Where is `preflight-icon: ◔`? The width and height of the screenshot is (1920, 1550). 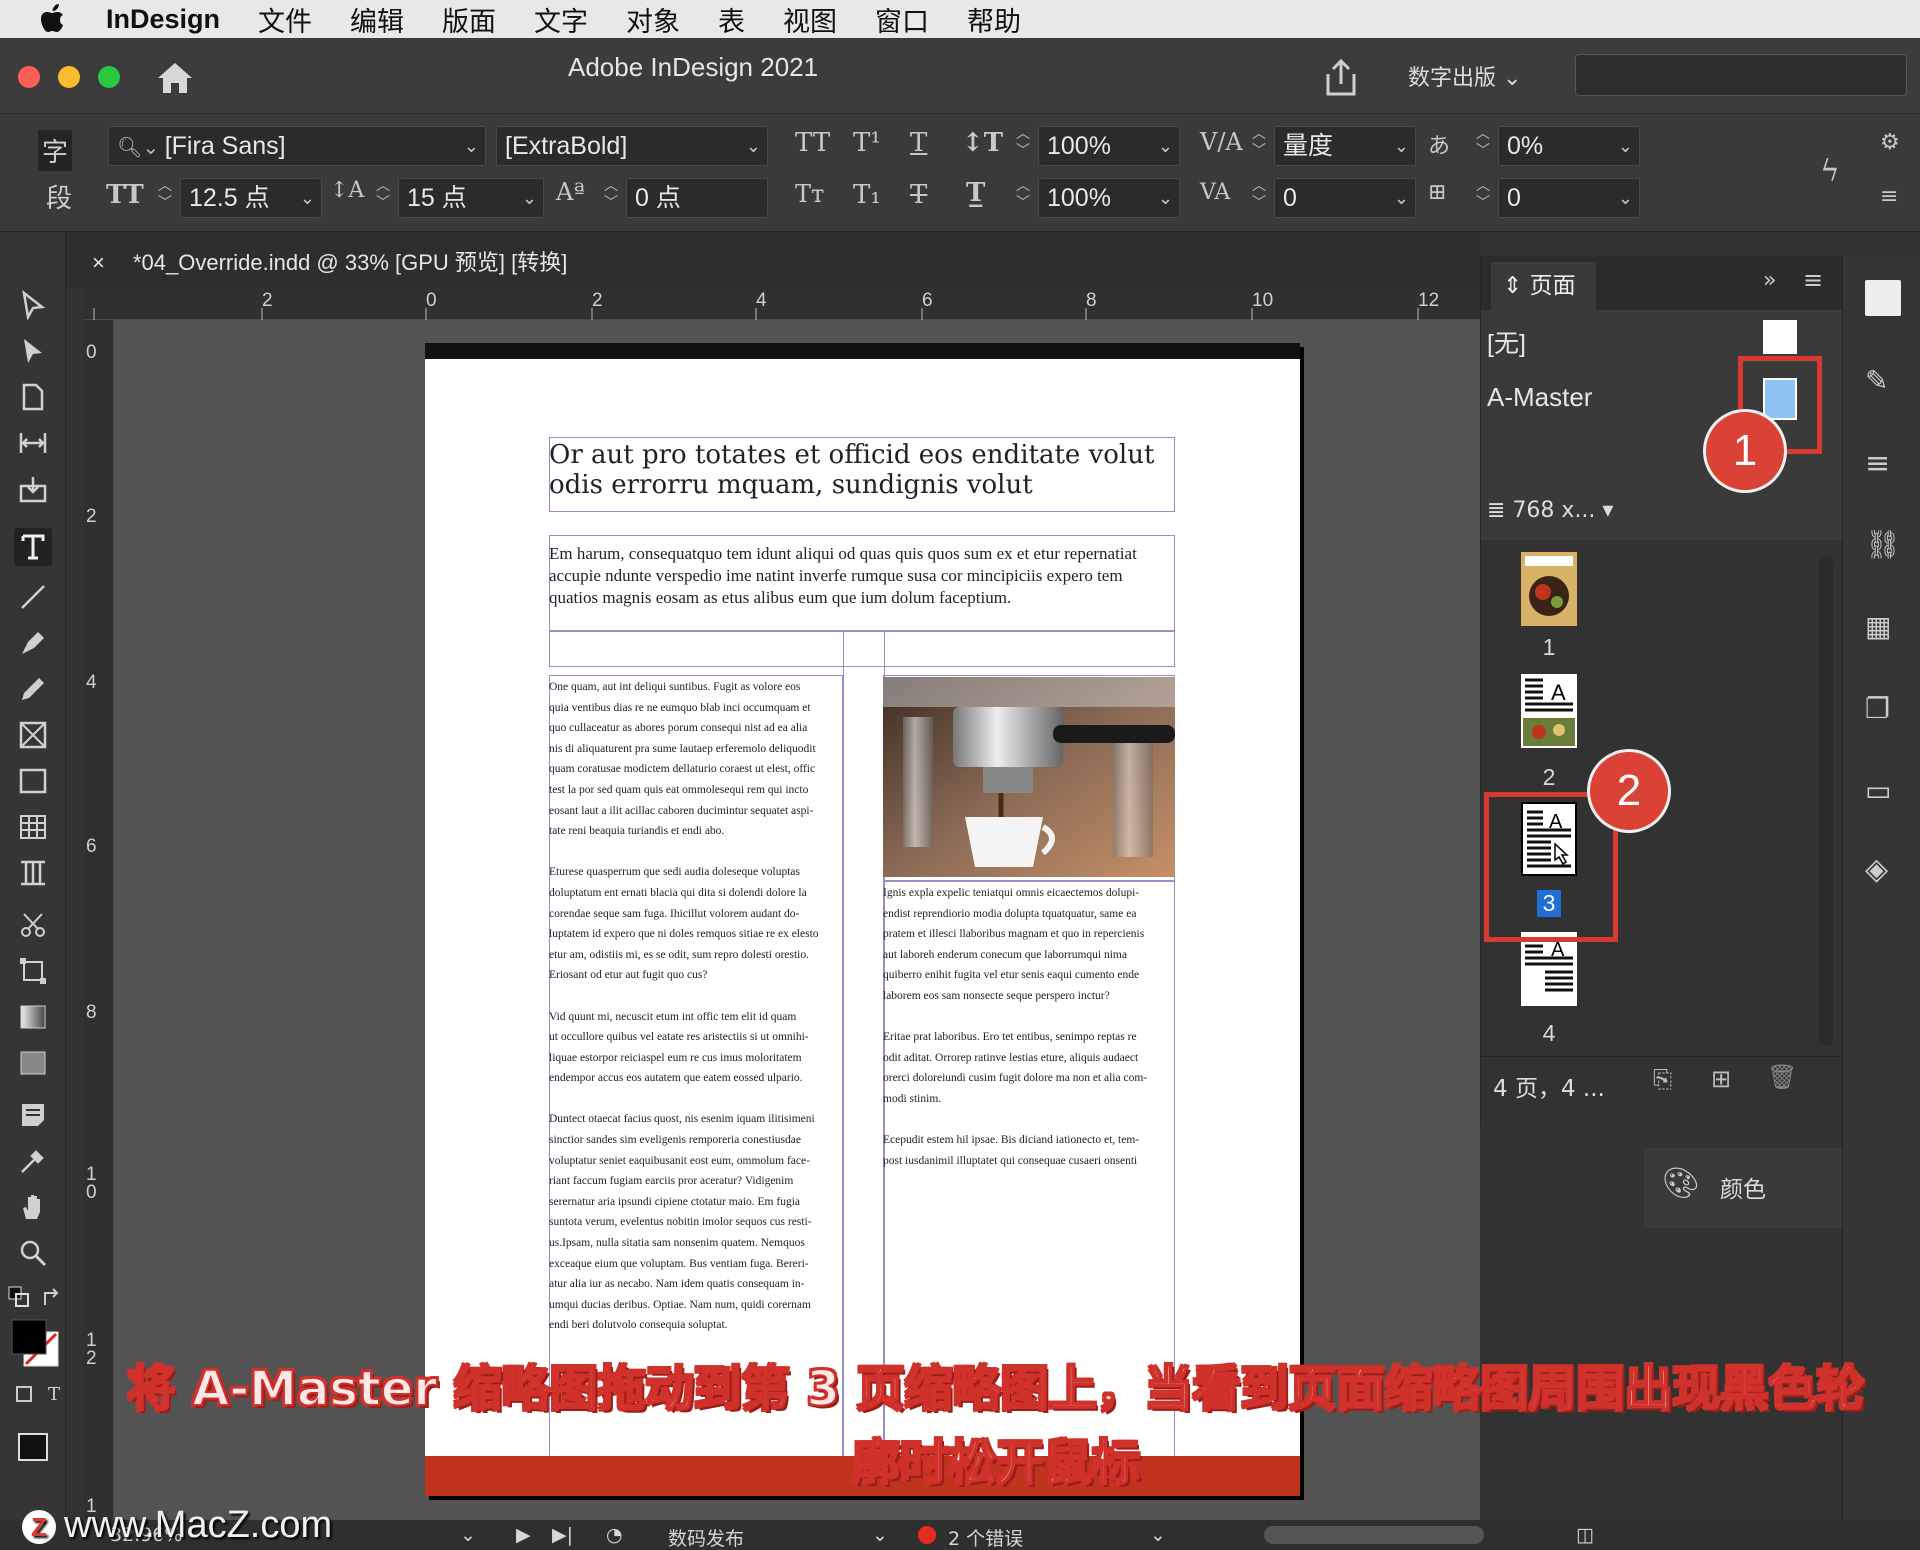
preflight-icon: ◔ is located at coordinates (614, 1535).